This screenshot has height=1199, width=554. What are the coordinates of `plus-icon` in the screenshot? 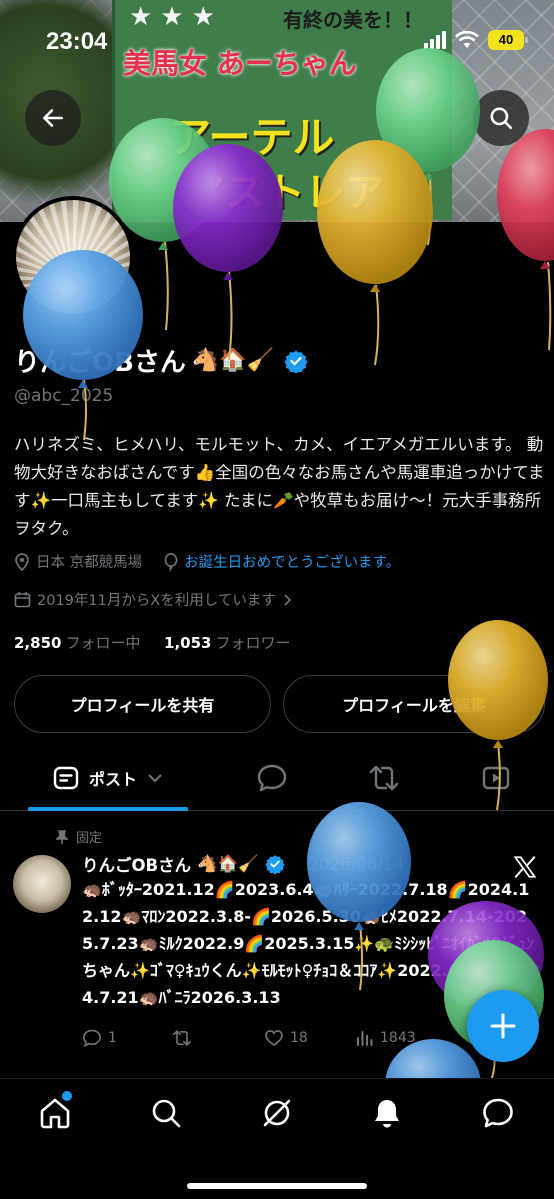 It's located at (503, 1026).